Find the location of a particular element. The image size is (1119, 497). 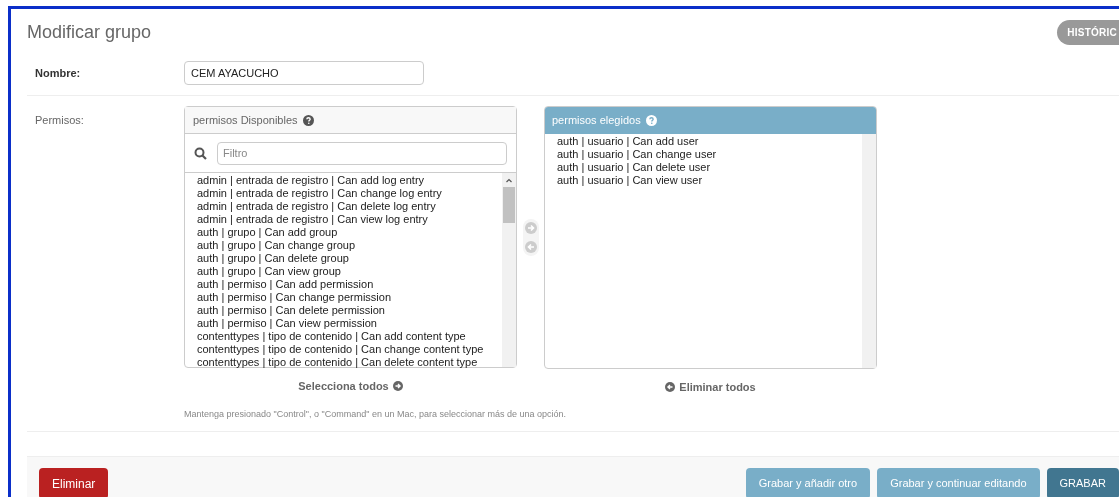

field-label: Nombre: is located at coordinates (58, 73).